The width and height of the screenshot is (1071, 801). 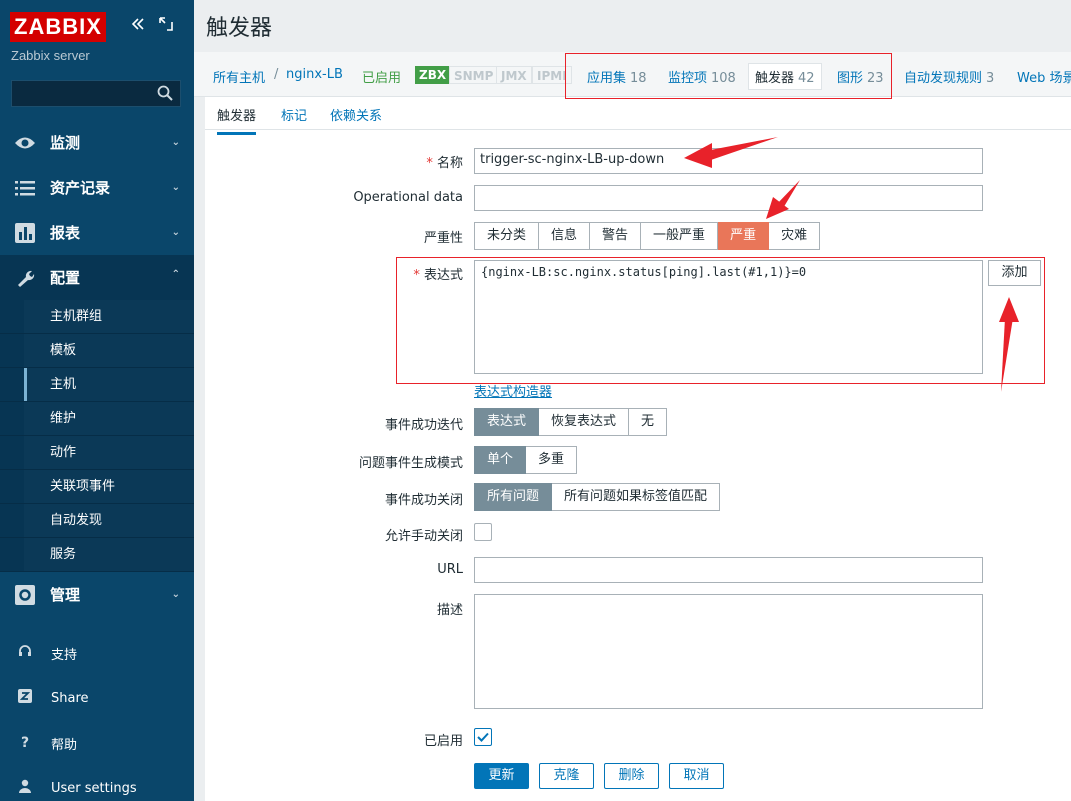 I want to click on severity-average: 一般严重, so click(x=680, y=236).